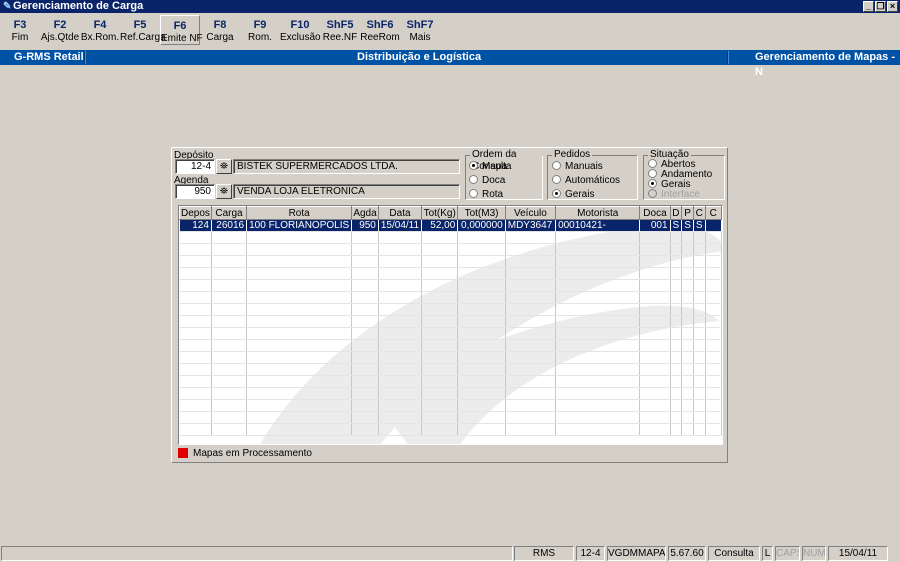 This screenshot has width=900, height=562. What do you see at coordinates (598, 213) in the screenshot?
I see `col-header: Motorista` at bounding box center [598, 213].